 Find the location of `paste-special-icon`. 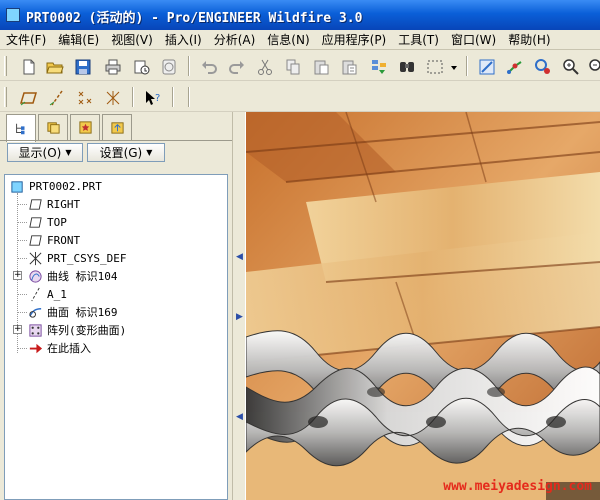

paste-special-icon is located at coordinates (349, 66).